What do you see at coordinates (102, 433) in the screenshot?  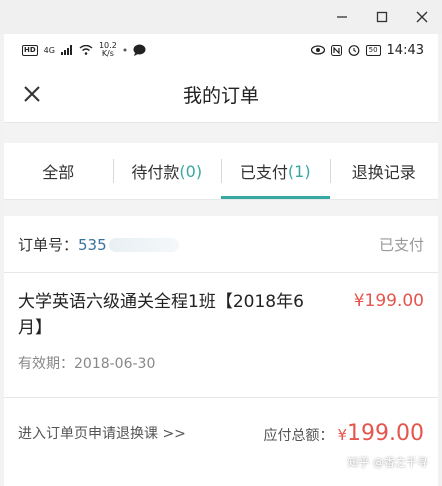 I see `refund-link: 进入订单页申请退换课 >>` at bounding box center [102, 433].